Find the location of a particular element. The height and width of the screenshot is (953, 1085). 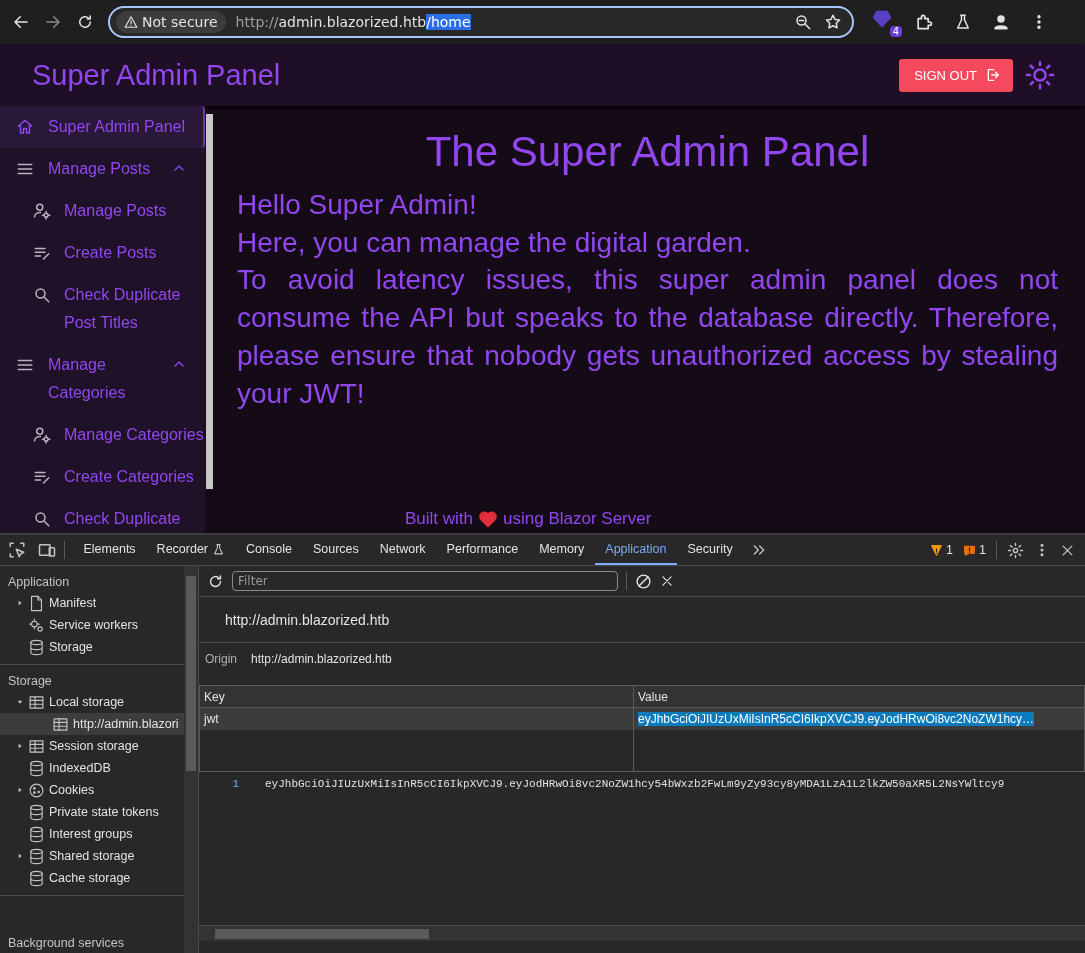

nav-item: Check Duplicate is located at coordinates (102, 515).